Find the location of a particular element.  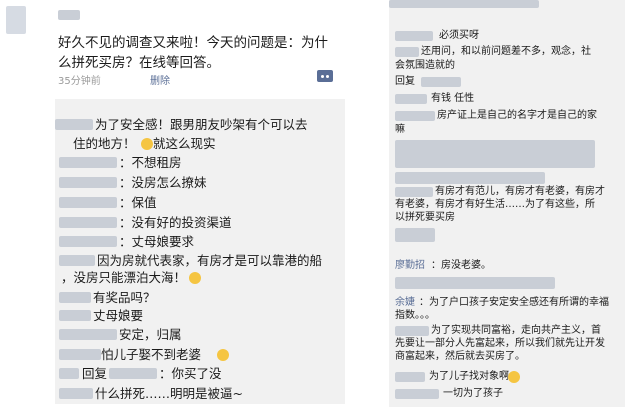

comment-text: ：不想租房 is located at coordinates (150, 162).